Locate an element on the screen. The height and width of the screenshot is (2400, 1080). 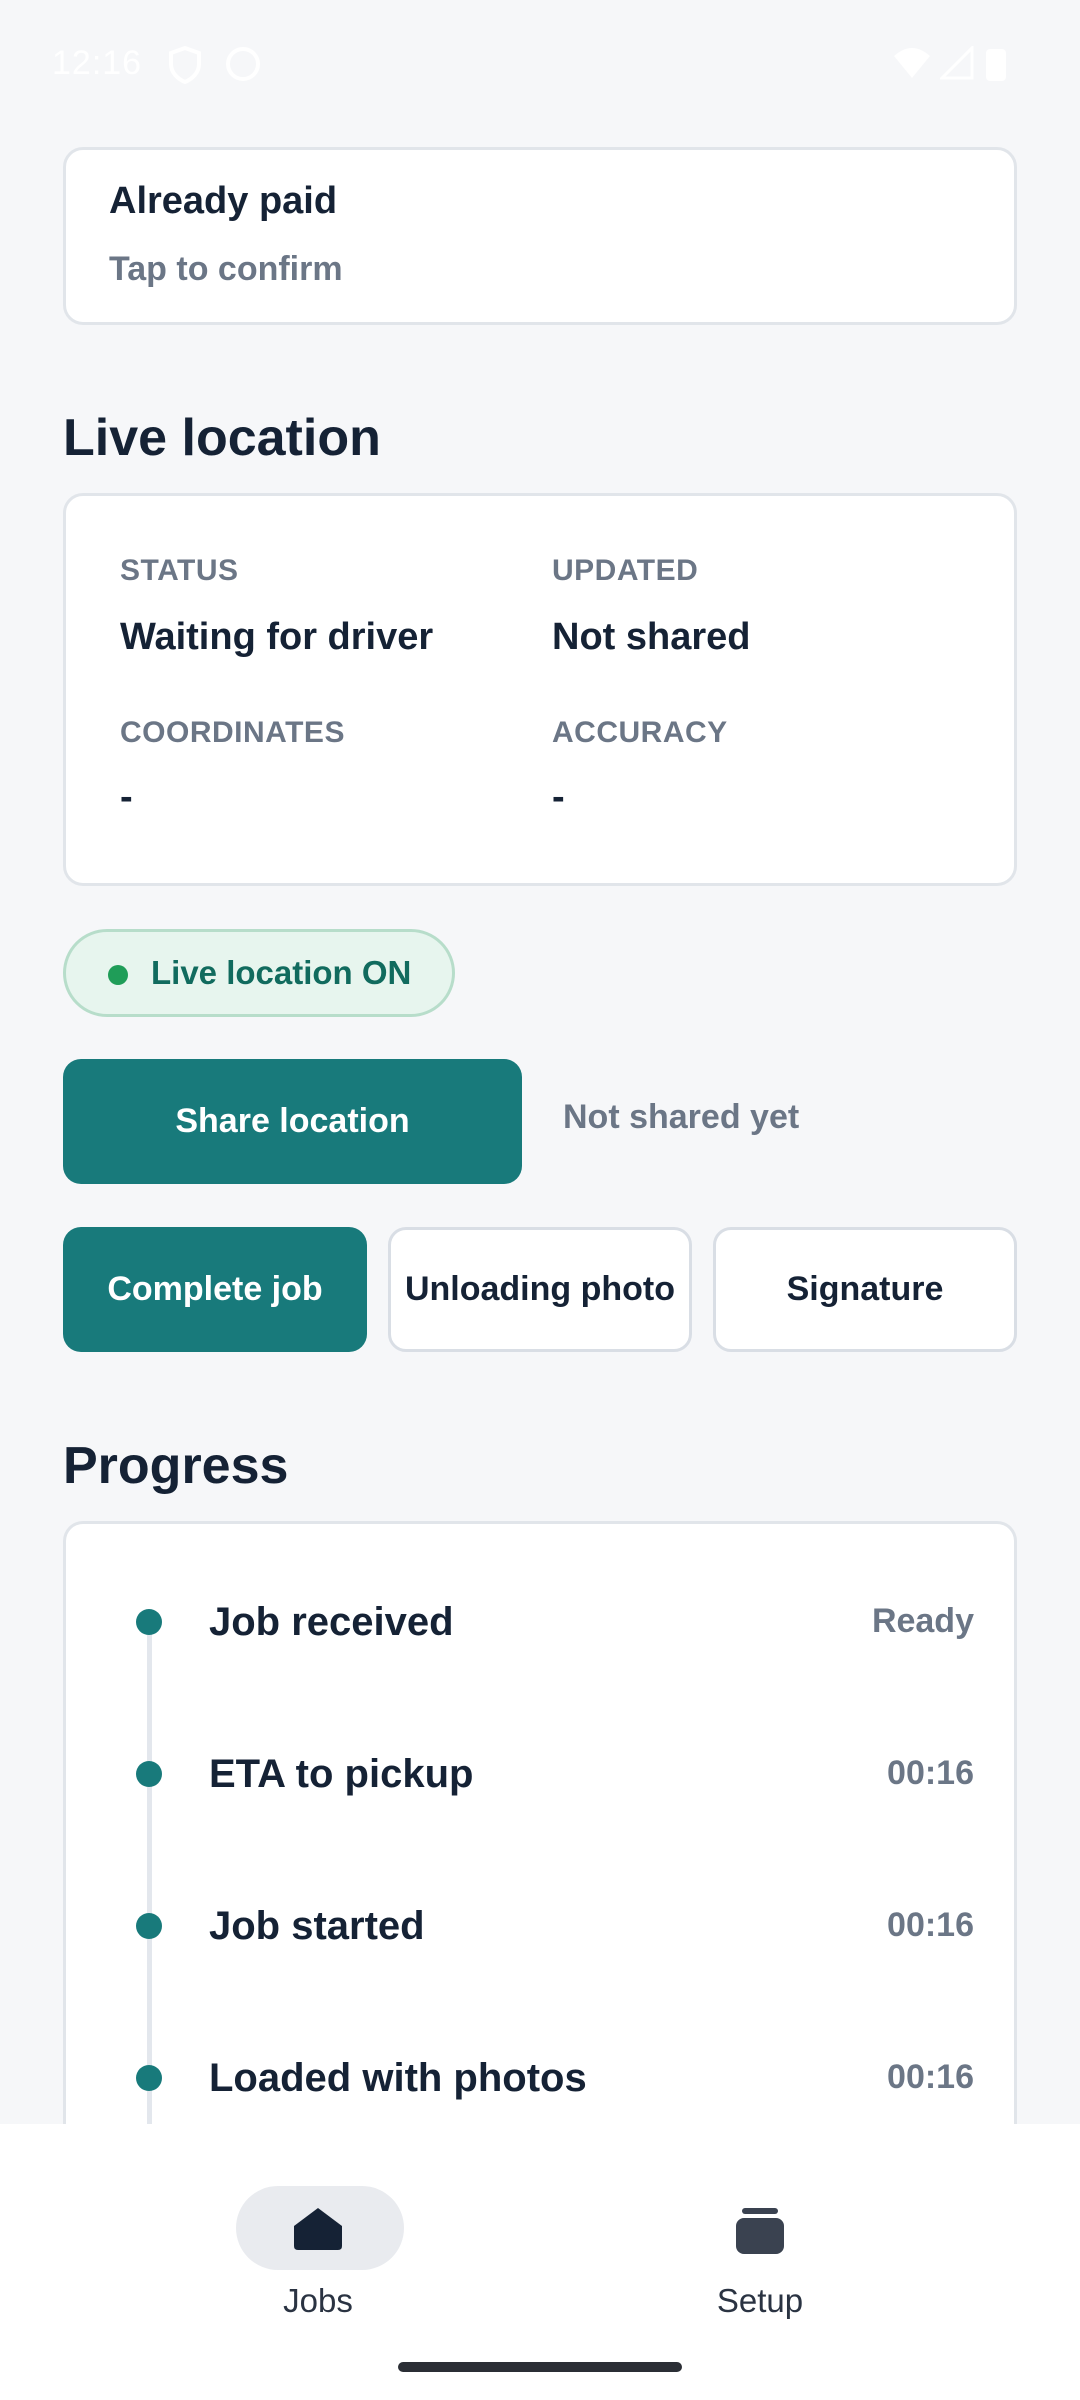
live-location-status-badge: Live location ON is located at coordinates (259, 973).